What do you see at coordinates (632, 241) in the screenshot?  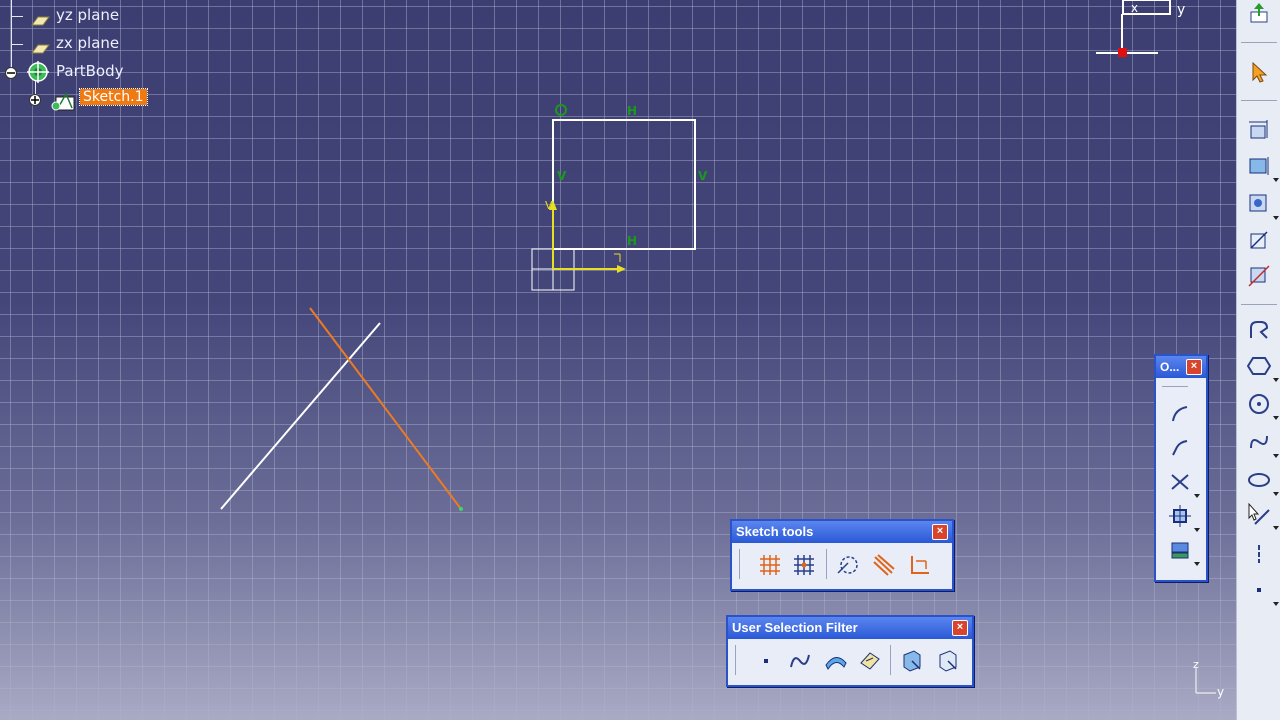 I see `constraint-bottom-h: H` at bounding box center [632, 241].